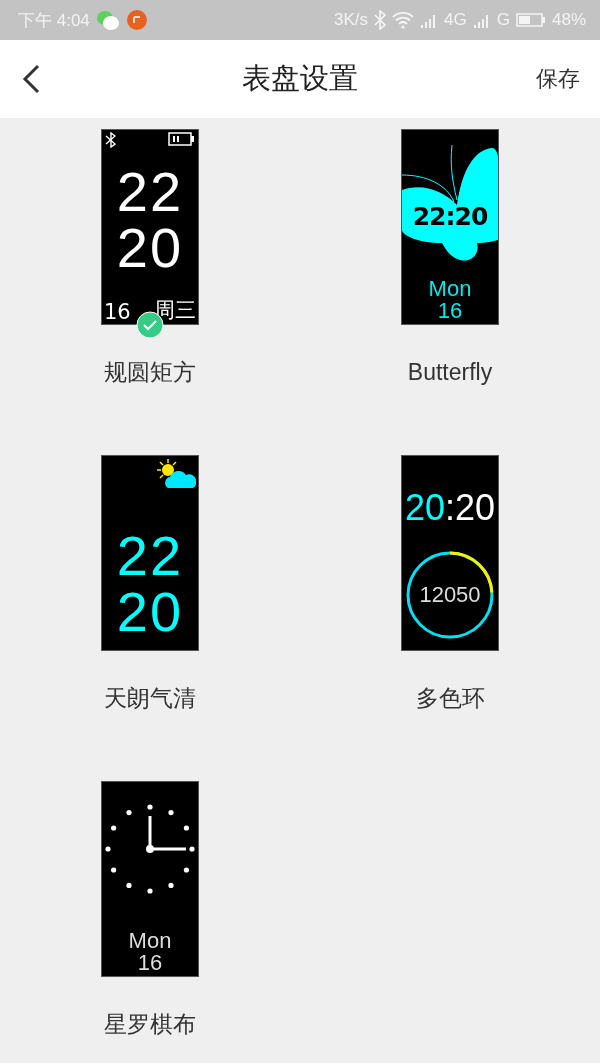 The height and width of the screenshot is (1063, 600). I want to click on step-count: 12050, so click(450, 595).